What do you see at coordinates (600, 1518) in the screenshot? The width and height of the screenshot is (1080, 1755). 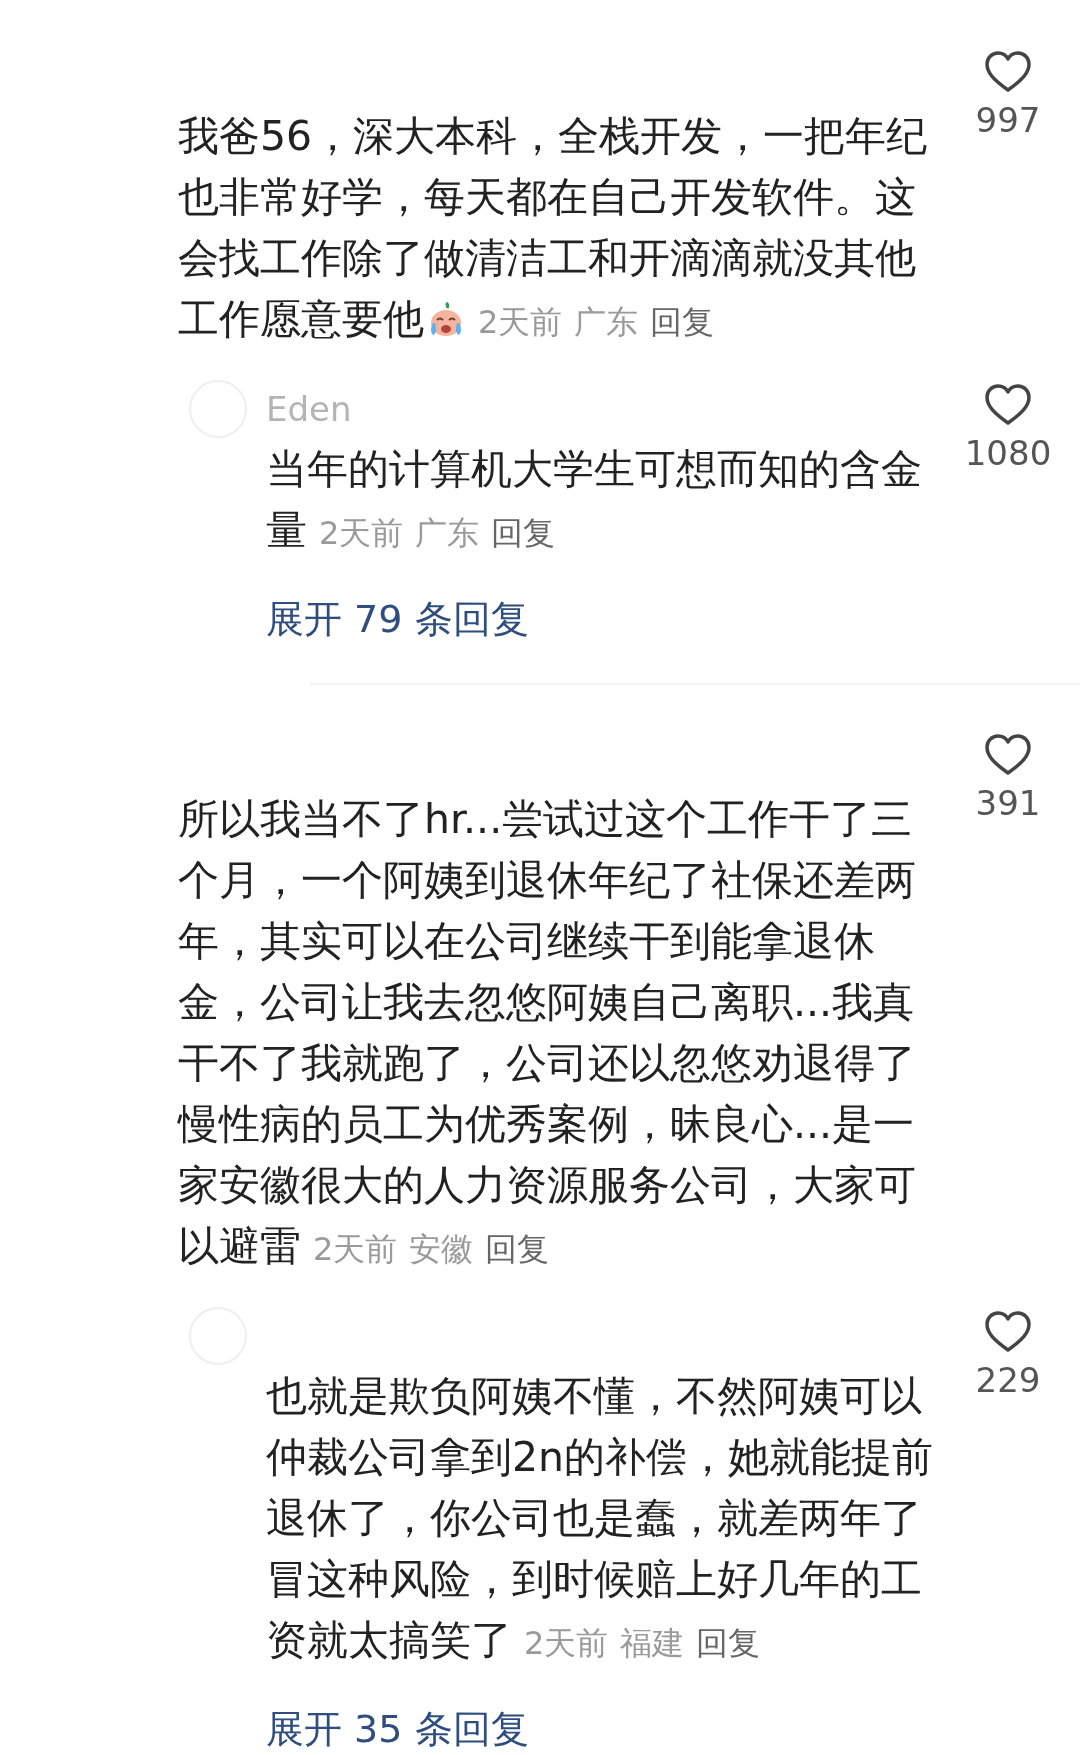 I see `reply-text: 也就是欺负阿姨不懂，不然阿姨可以仲裁公司拿到2n的补偿，她就能提前退休了，你公司也是蠢，就差两年了冒这种风险，到时候赔上好几年的工资就太搞笑了 2天前 福建 回复` at bounding box center [600, 1518].